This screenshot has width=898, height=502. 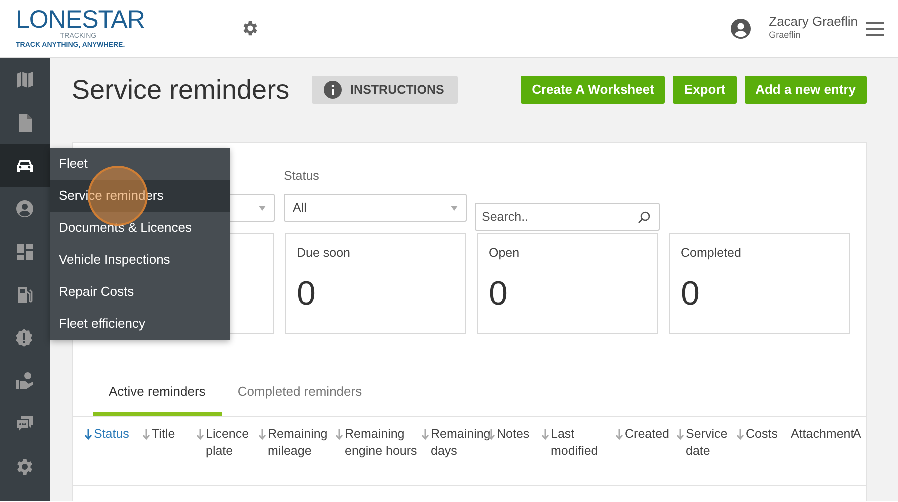 What do you see at coordinates (300, 395) in the screenshot?
I see `tab: Completed reminders` at bounding box center [300, 395].